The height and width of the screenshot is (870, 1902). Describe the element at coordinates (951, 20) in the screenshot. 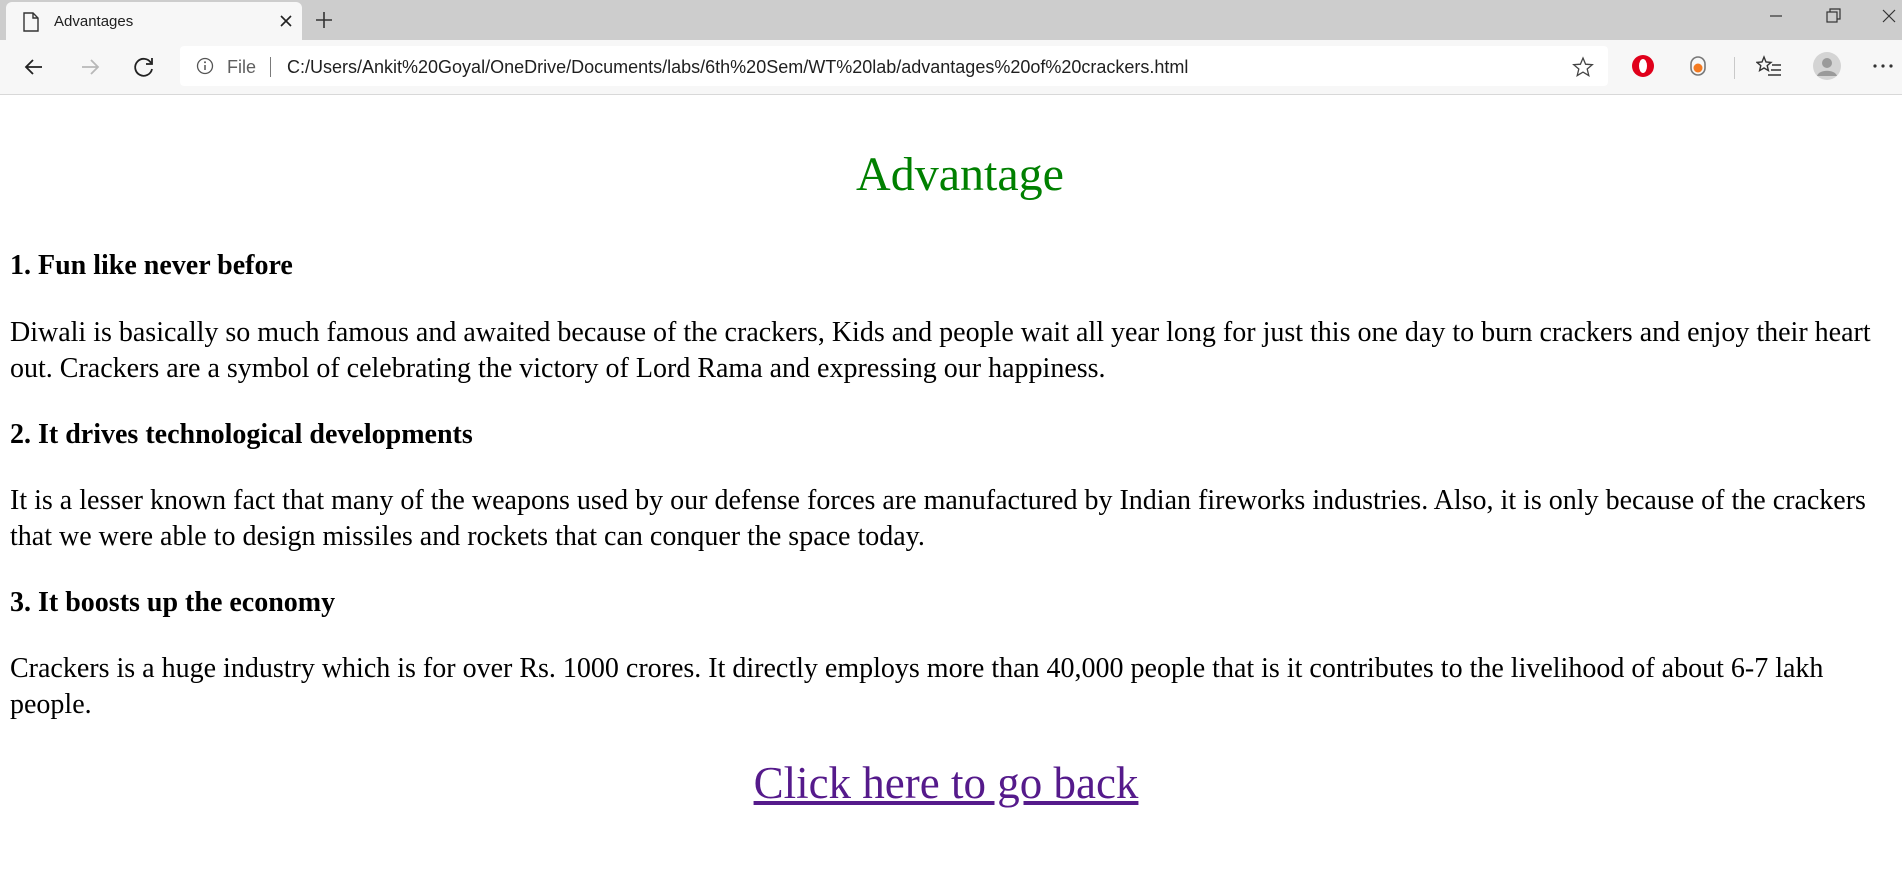

I see `tab-strip: Advantages` at that location.